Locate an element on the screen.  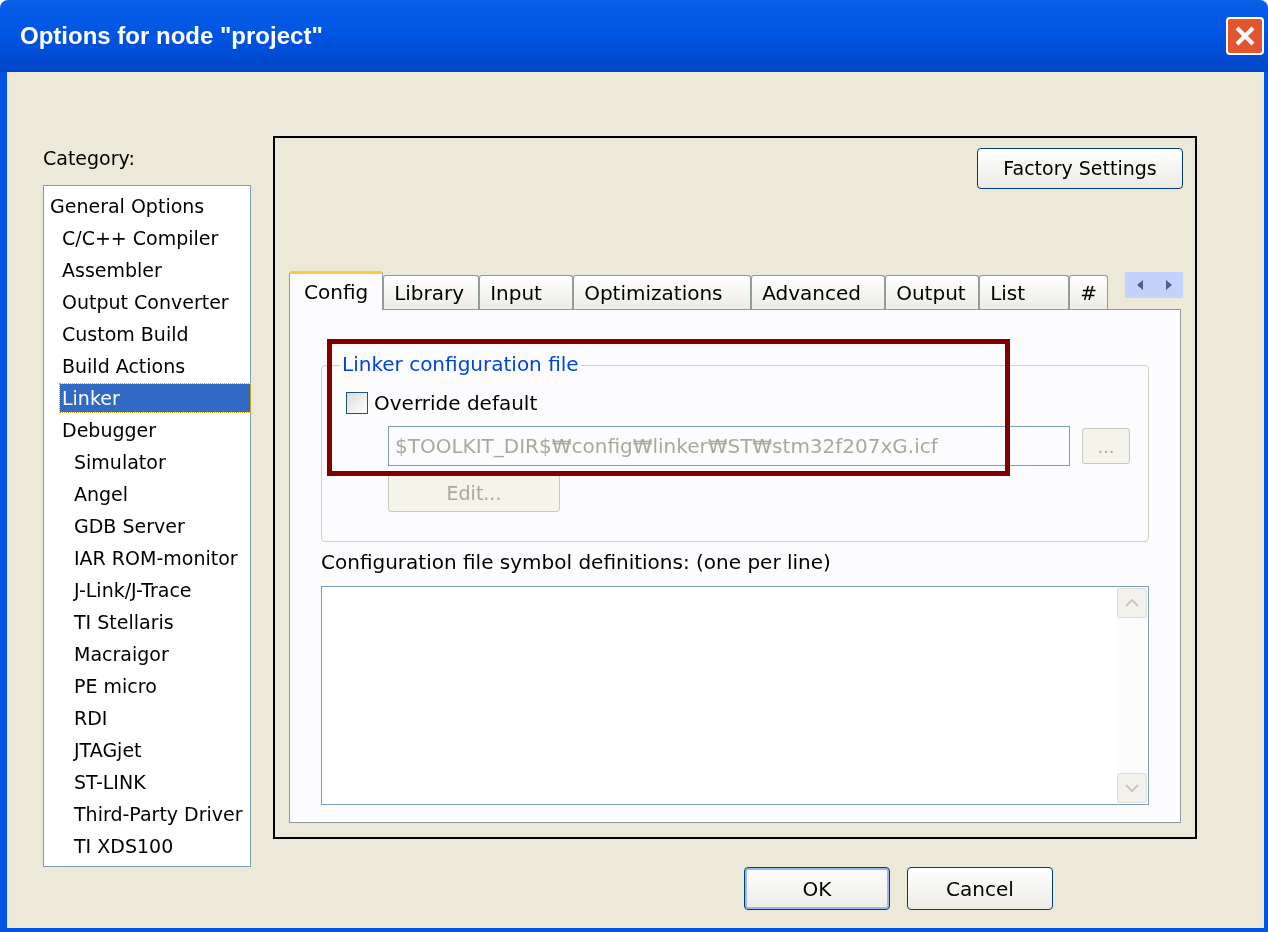
category-item: Output Converter is located at coordinates (145, 301).